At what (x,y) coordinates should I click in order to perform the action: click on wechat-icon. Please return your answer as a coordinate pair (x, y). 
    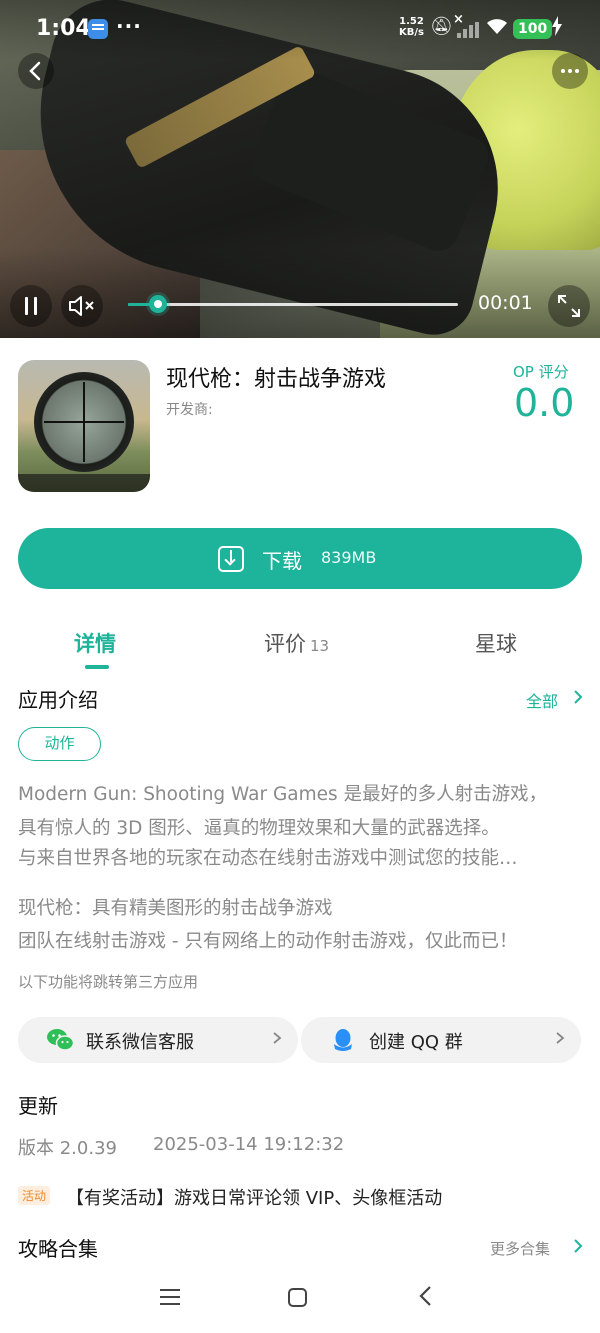
    Looking at the image, I should click on (60, 1040).